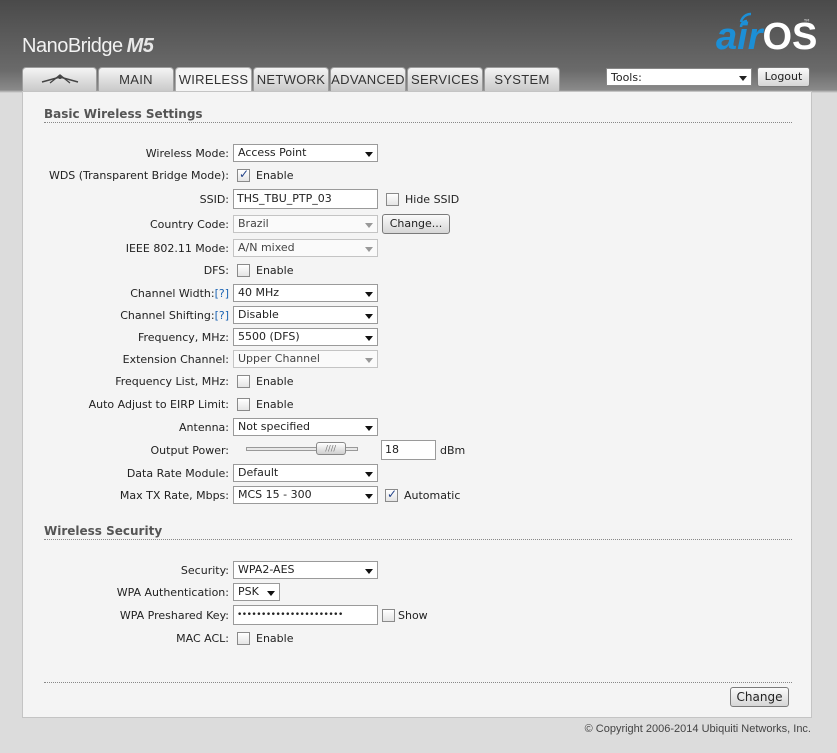  What do you see at coordinates (432, 495) in the screenshot?
I see `automatic-label: Automatic` at bounding box center [432, 495].